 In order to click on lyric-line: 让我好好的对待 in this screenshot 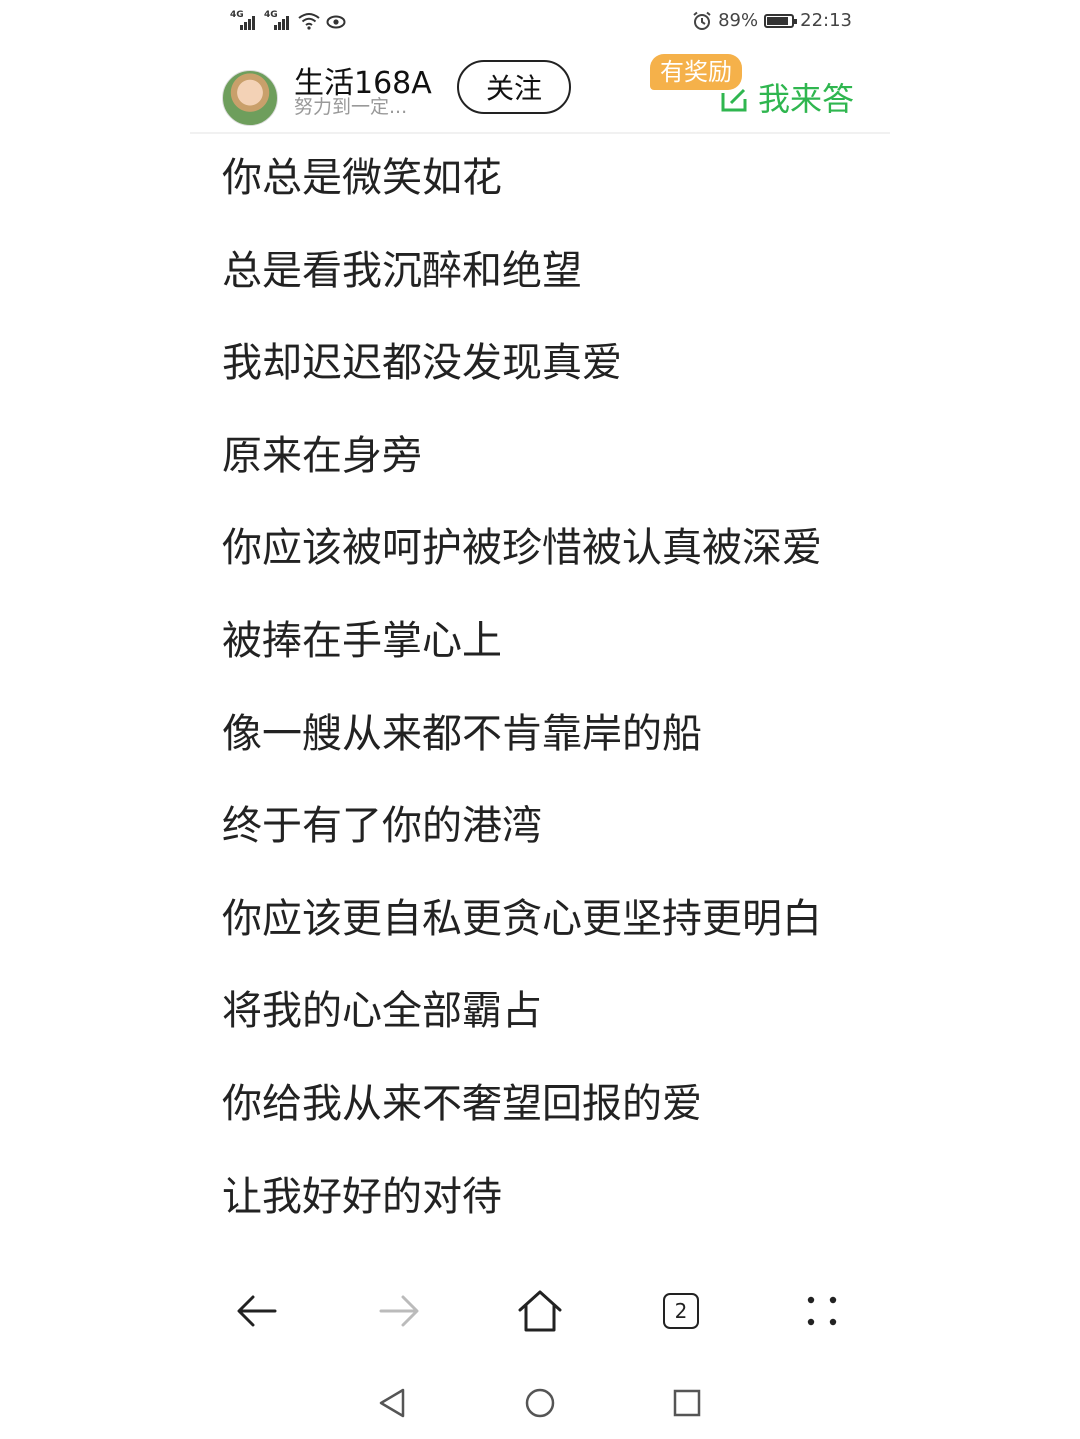, I will do `click(362, 1196)`.